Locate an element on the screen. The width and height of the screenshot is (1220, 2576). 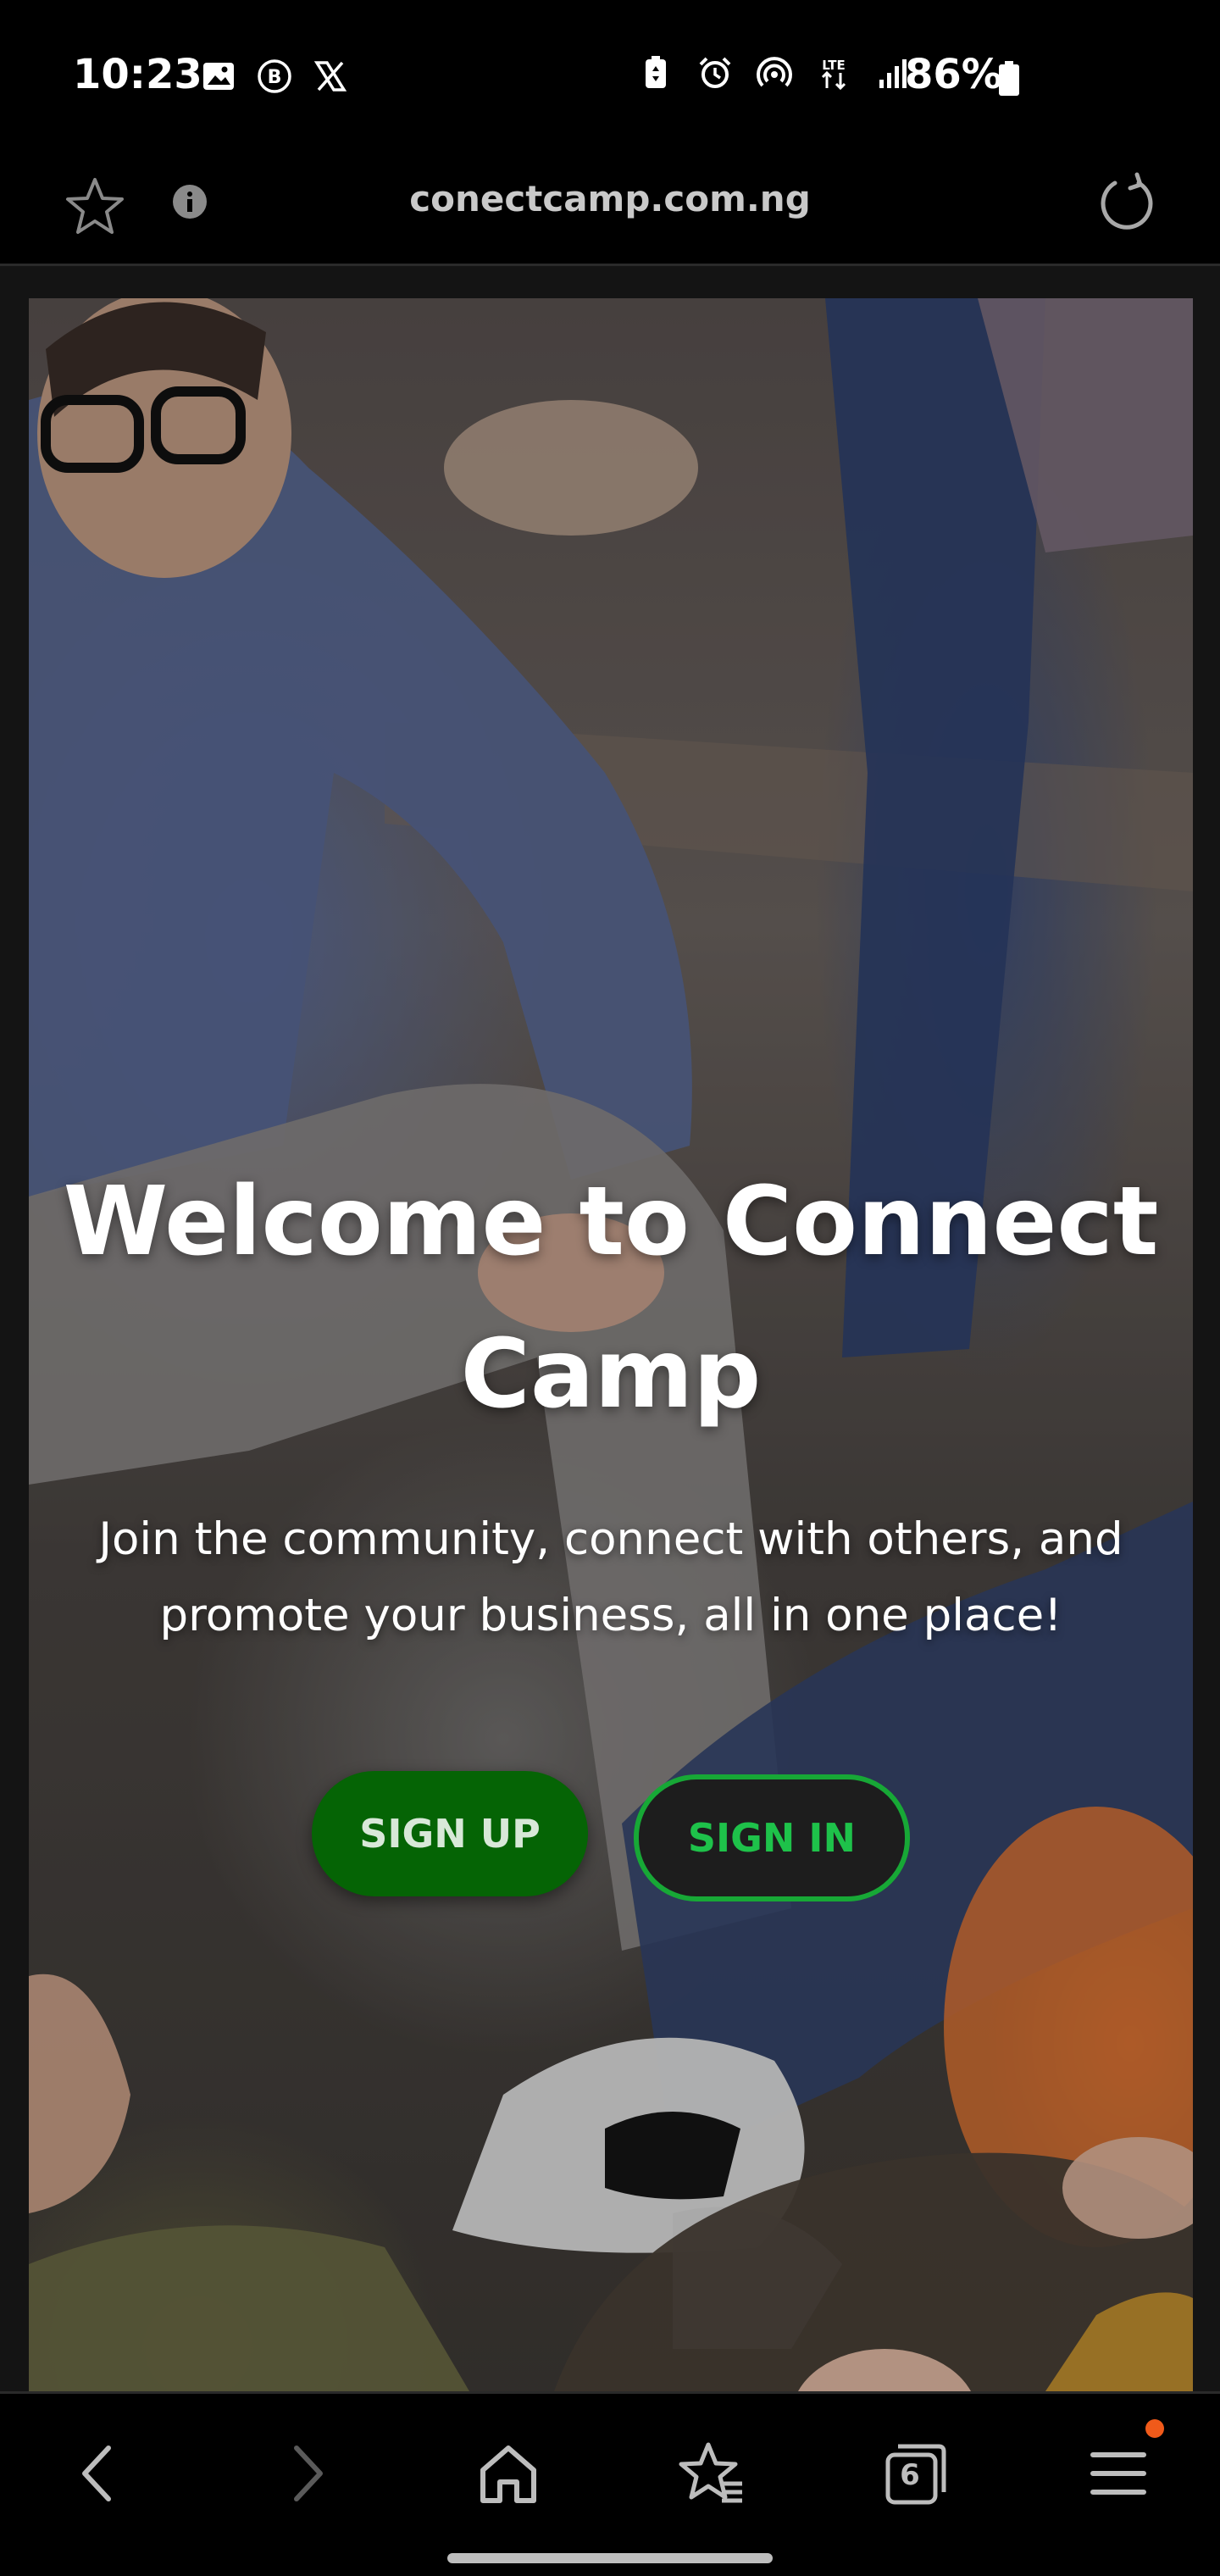
svg-text: LTE is located at coordinates (834, 65).